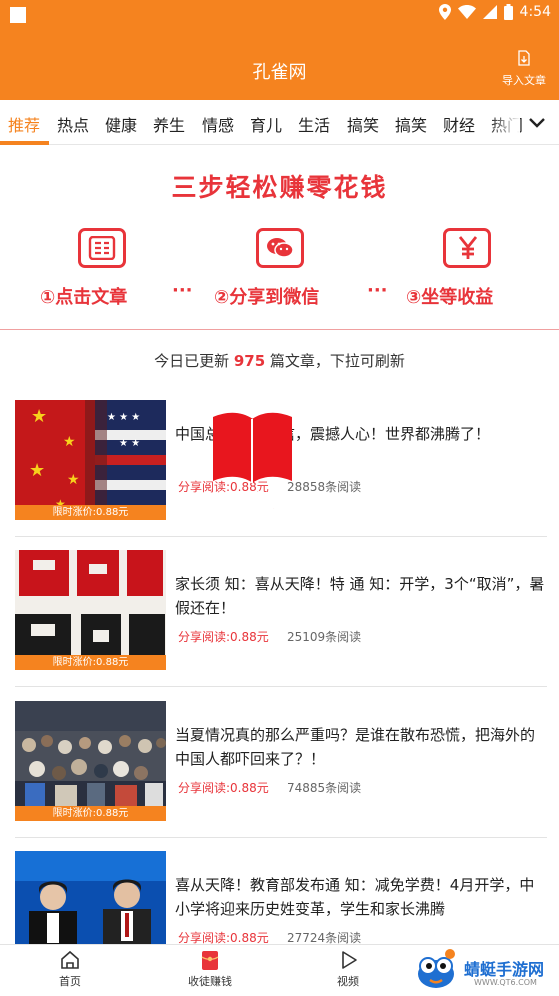 The image size is (559, 996). I want to click on battery-icon, so click(508, 12).